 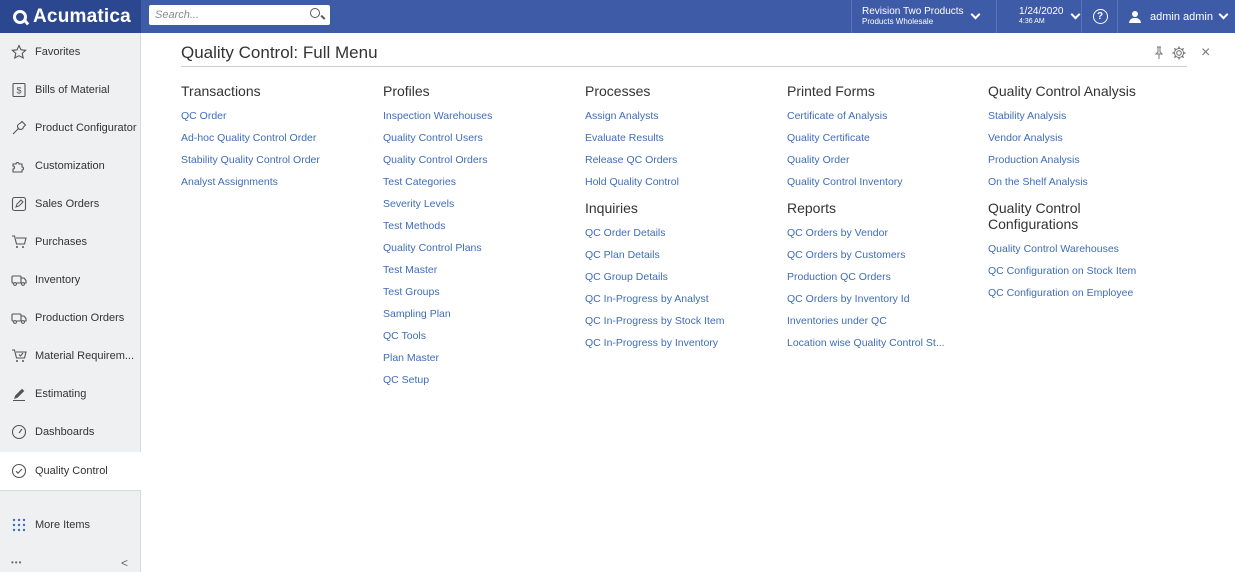 What do you see at coordinates (19, 471) in the screenshot?
I see `check-circle-icon` at bounding box center [19, 471].